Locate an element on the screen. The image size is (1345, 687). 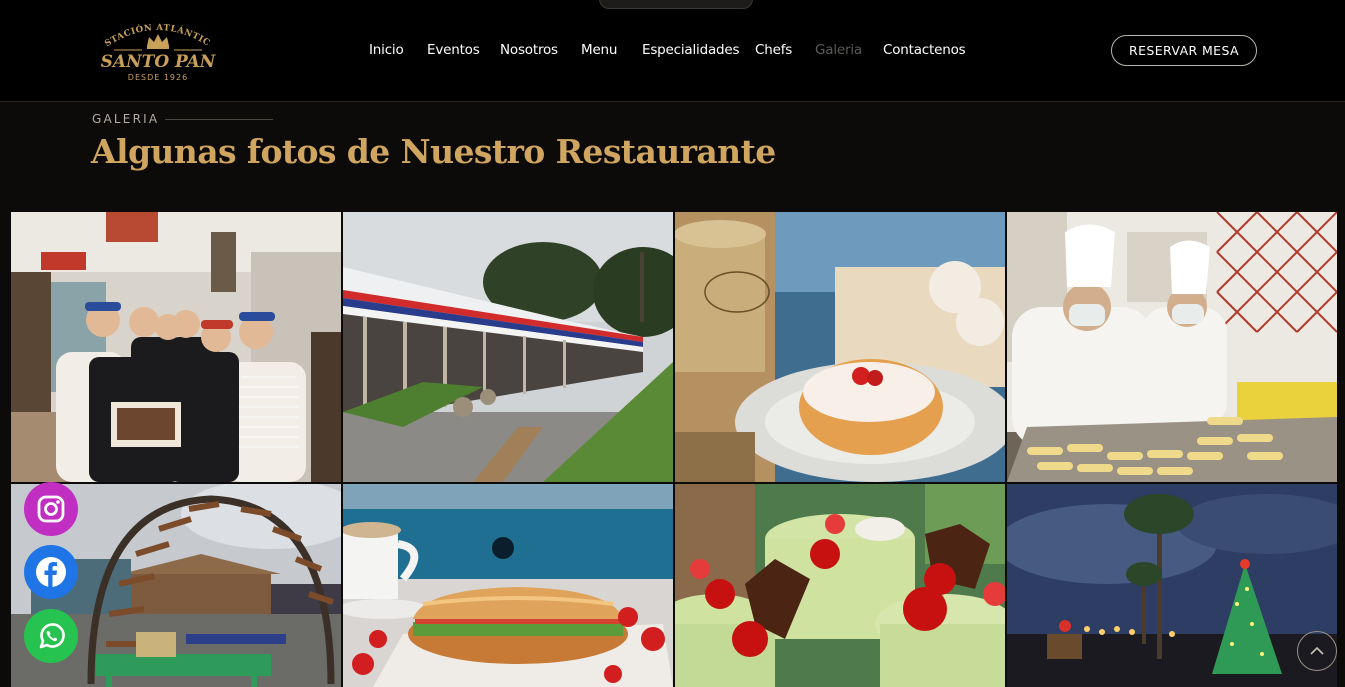
gallery-photo-christmas is located at coordinates (1172, 585).